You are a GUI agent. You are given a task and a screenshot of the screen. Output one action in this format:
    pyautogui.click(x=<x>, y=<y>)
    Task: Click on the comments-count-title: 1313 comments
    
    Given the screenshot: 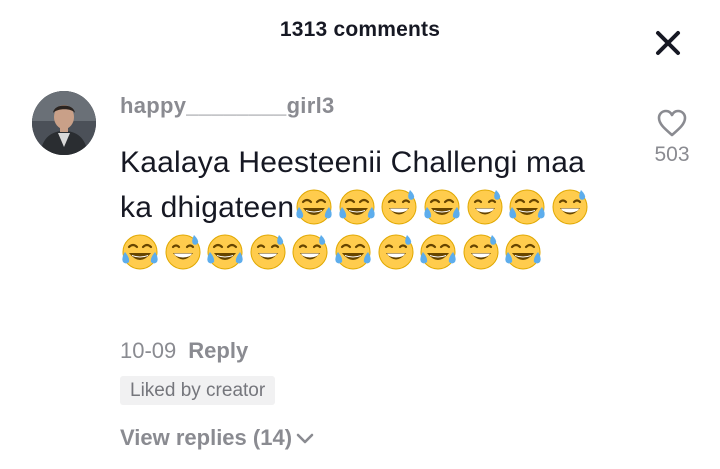 What is the action you would take?
    pyautogui.click(x=360, y=29)
    